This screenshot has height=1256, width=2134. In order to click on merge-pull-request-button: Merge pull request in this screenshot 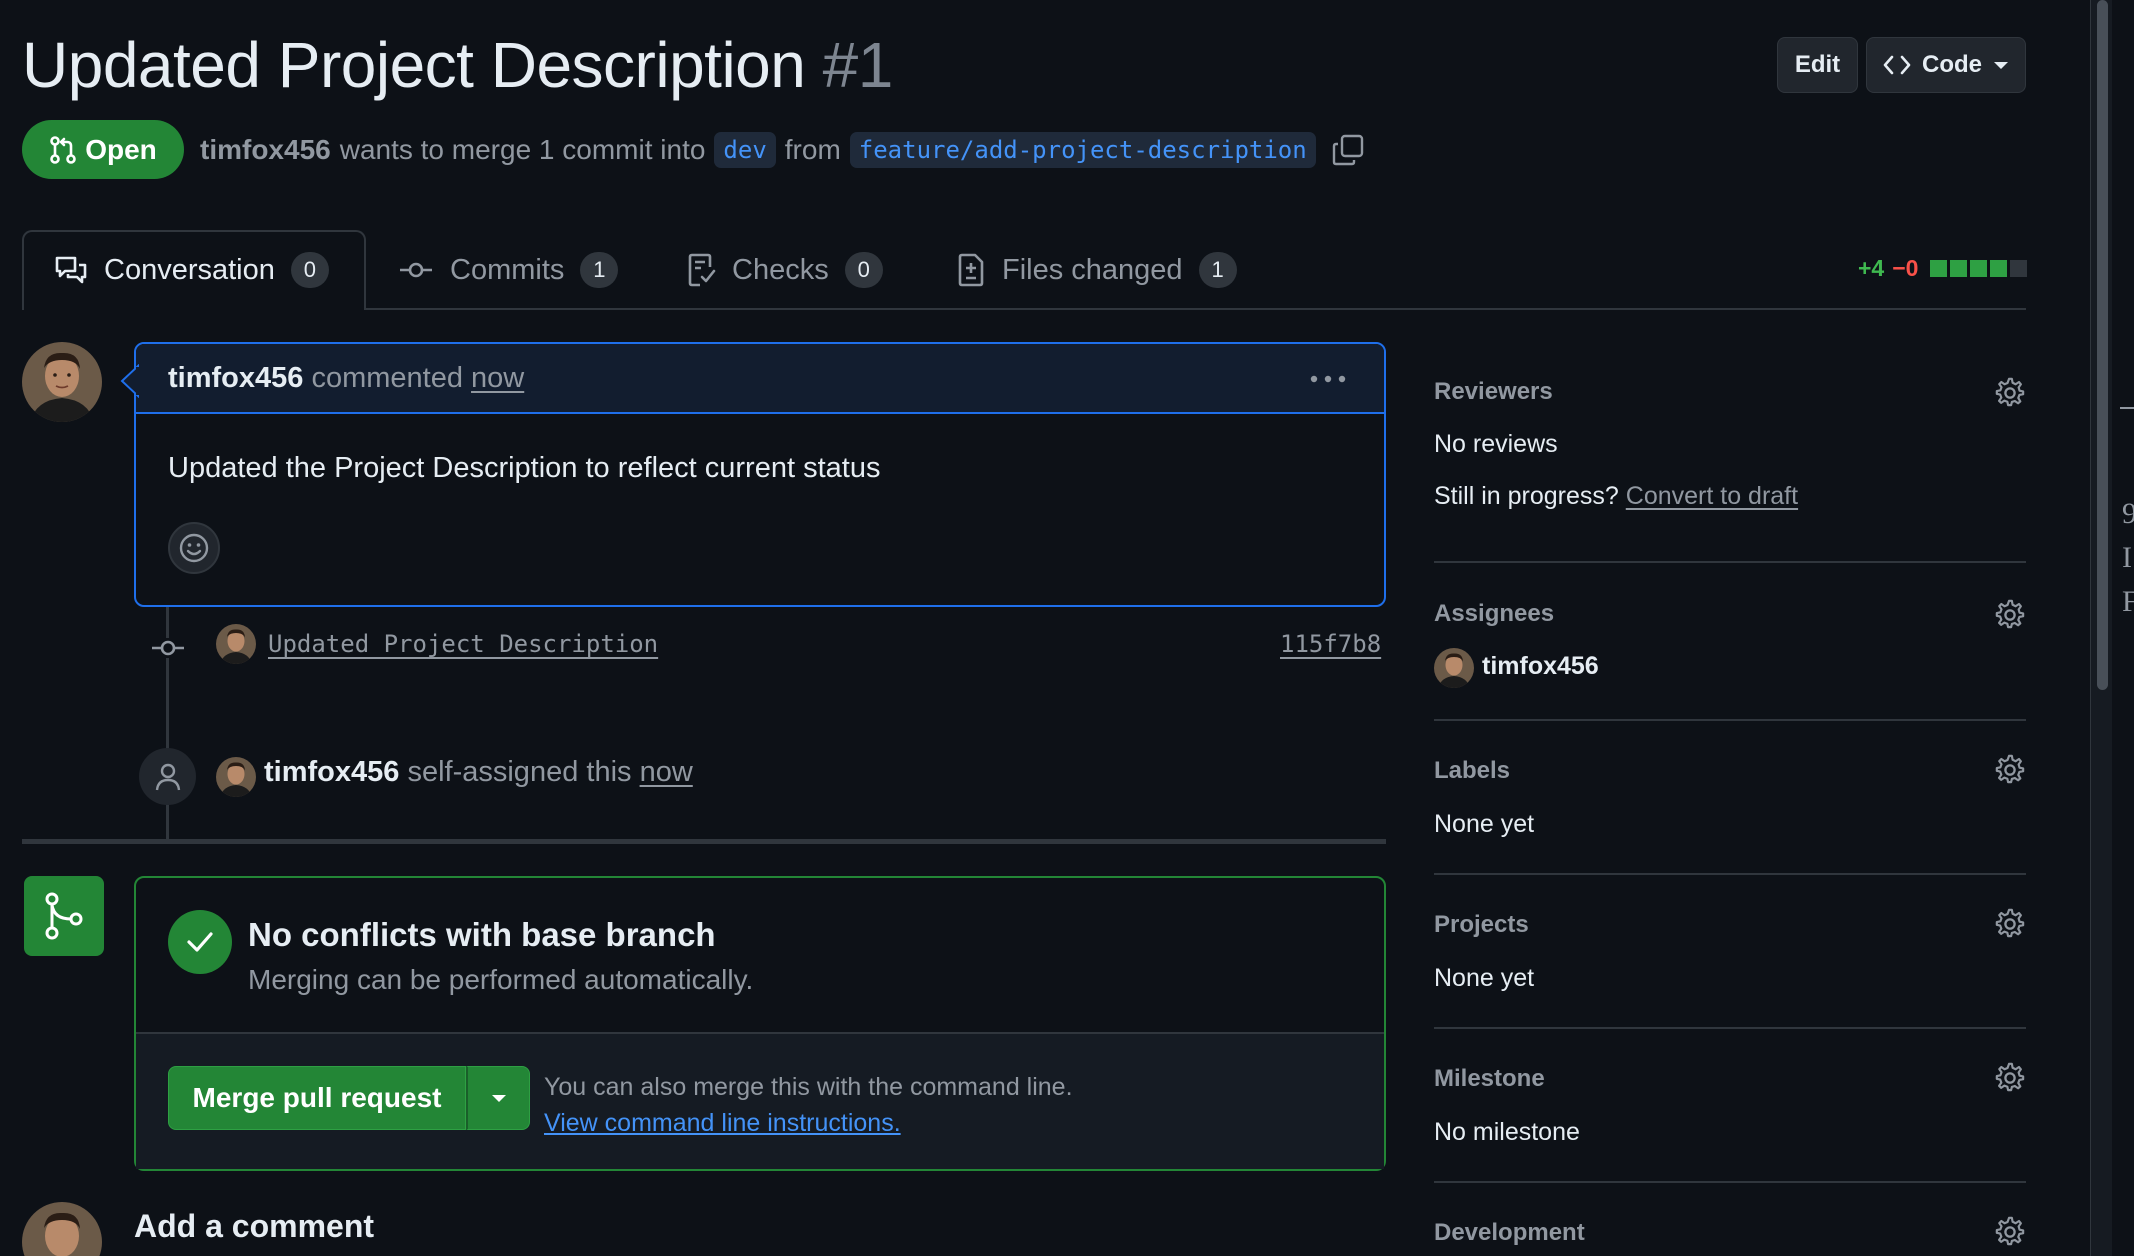, I will do `click(317, 1098)`.